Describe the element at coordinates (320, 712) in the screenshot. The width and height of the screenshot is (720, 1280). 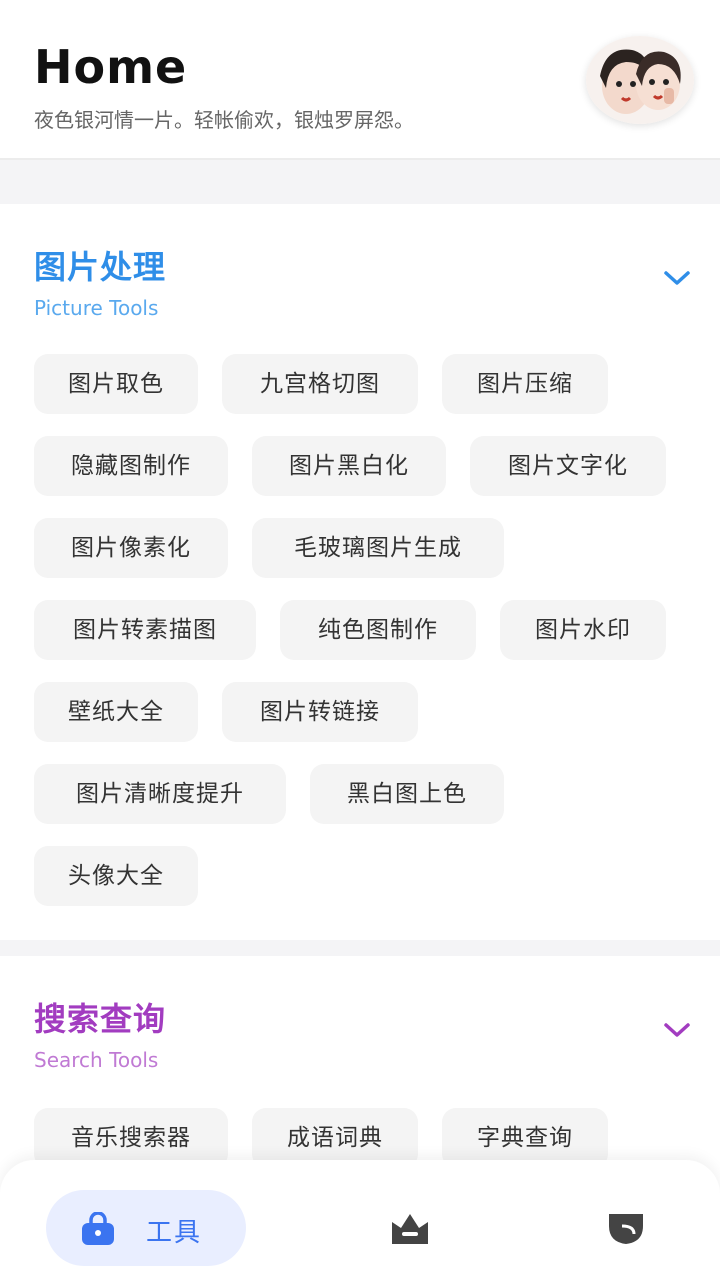
I see `tool-chip: 图片转链接` at that location.